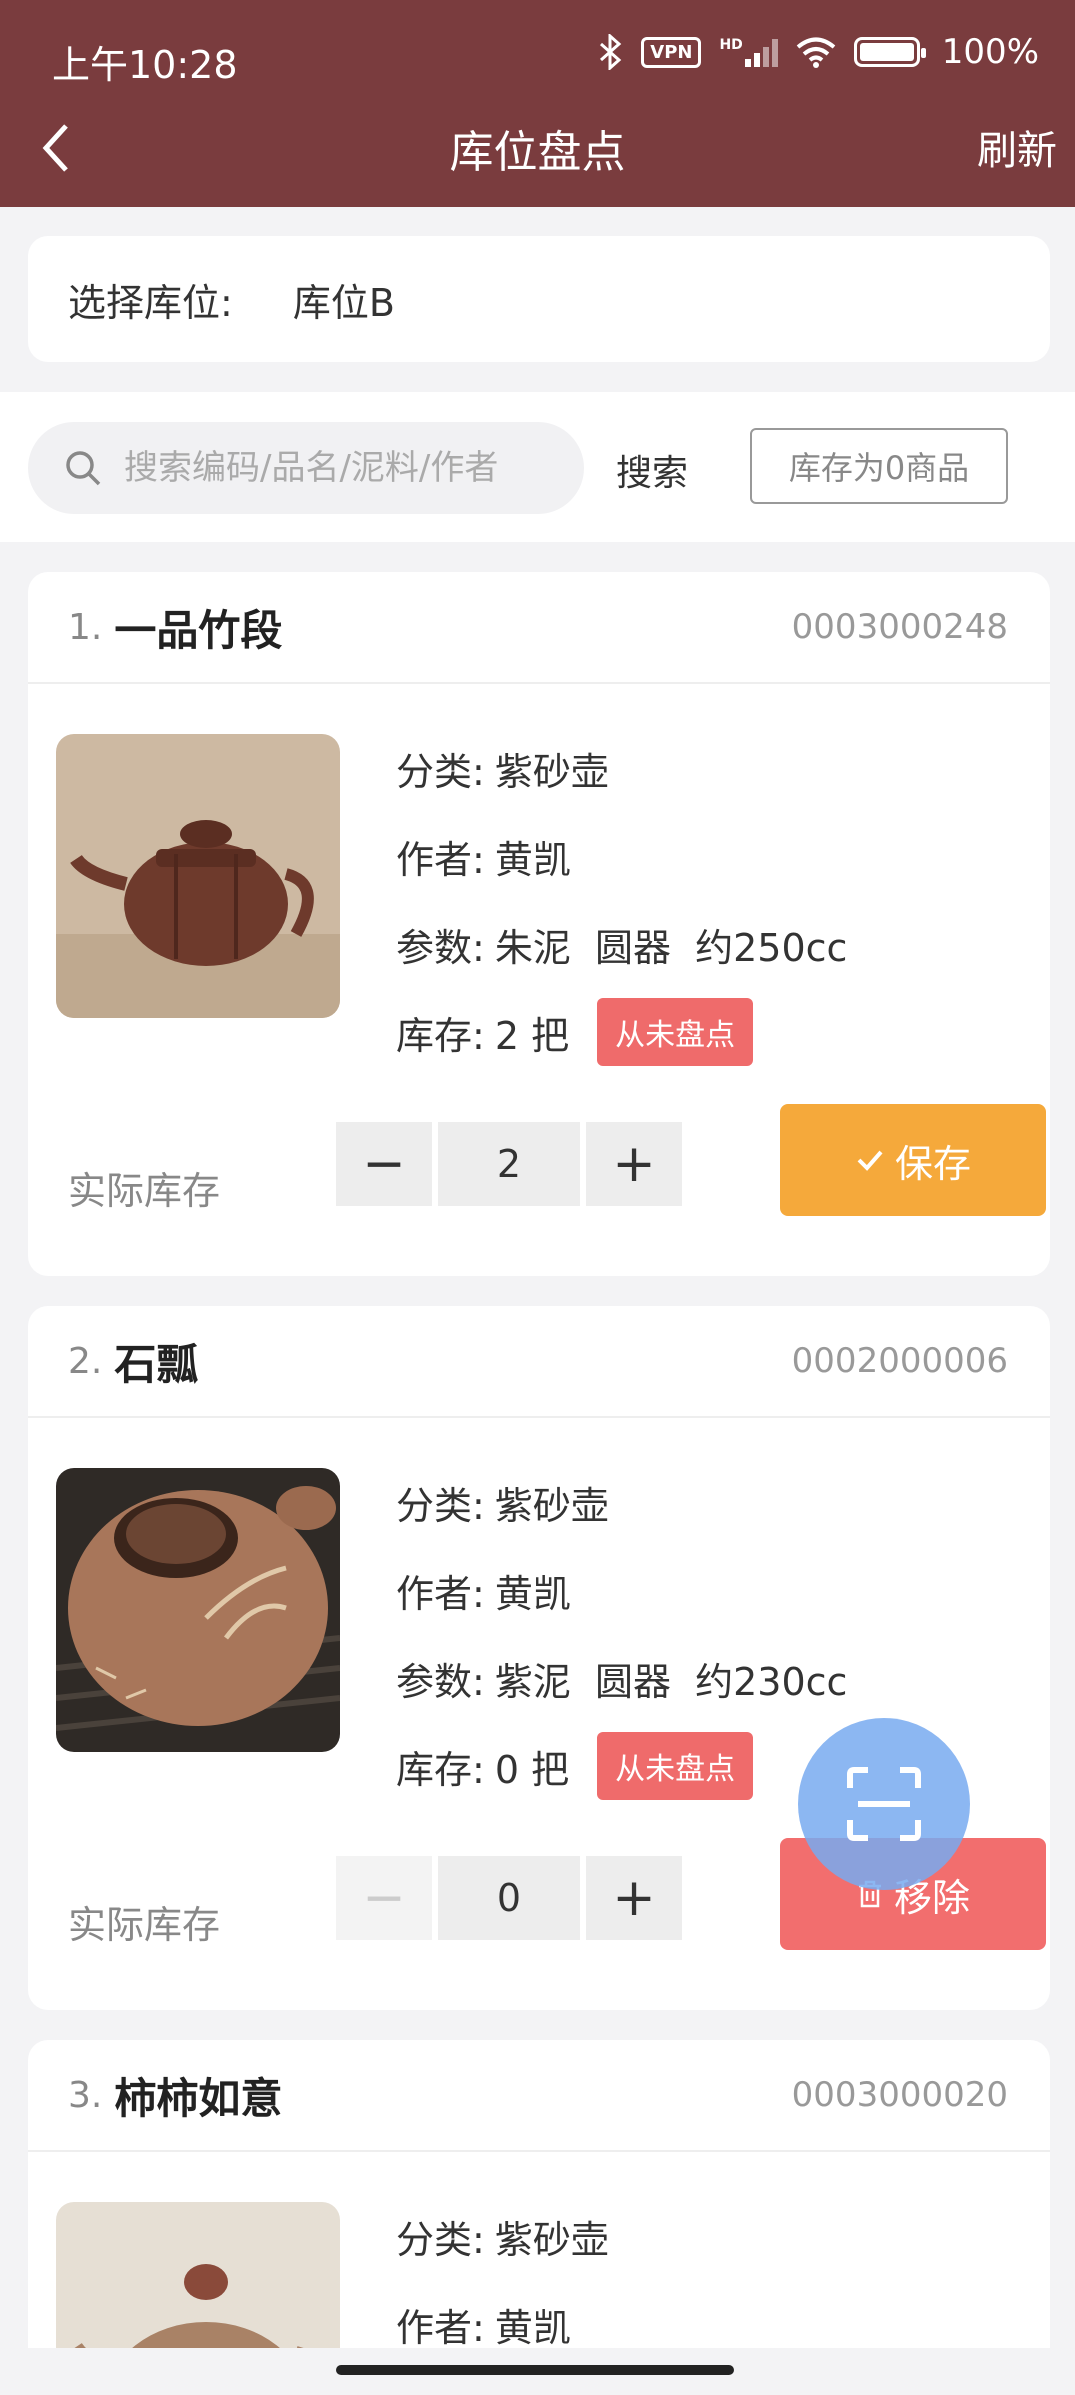  What do you see at coordinates (889, 52) in the screenshot?
I see `battery-icon` at bounding box center [889, 52].